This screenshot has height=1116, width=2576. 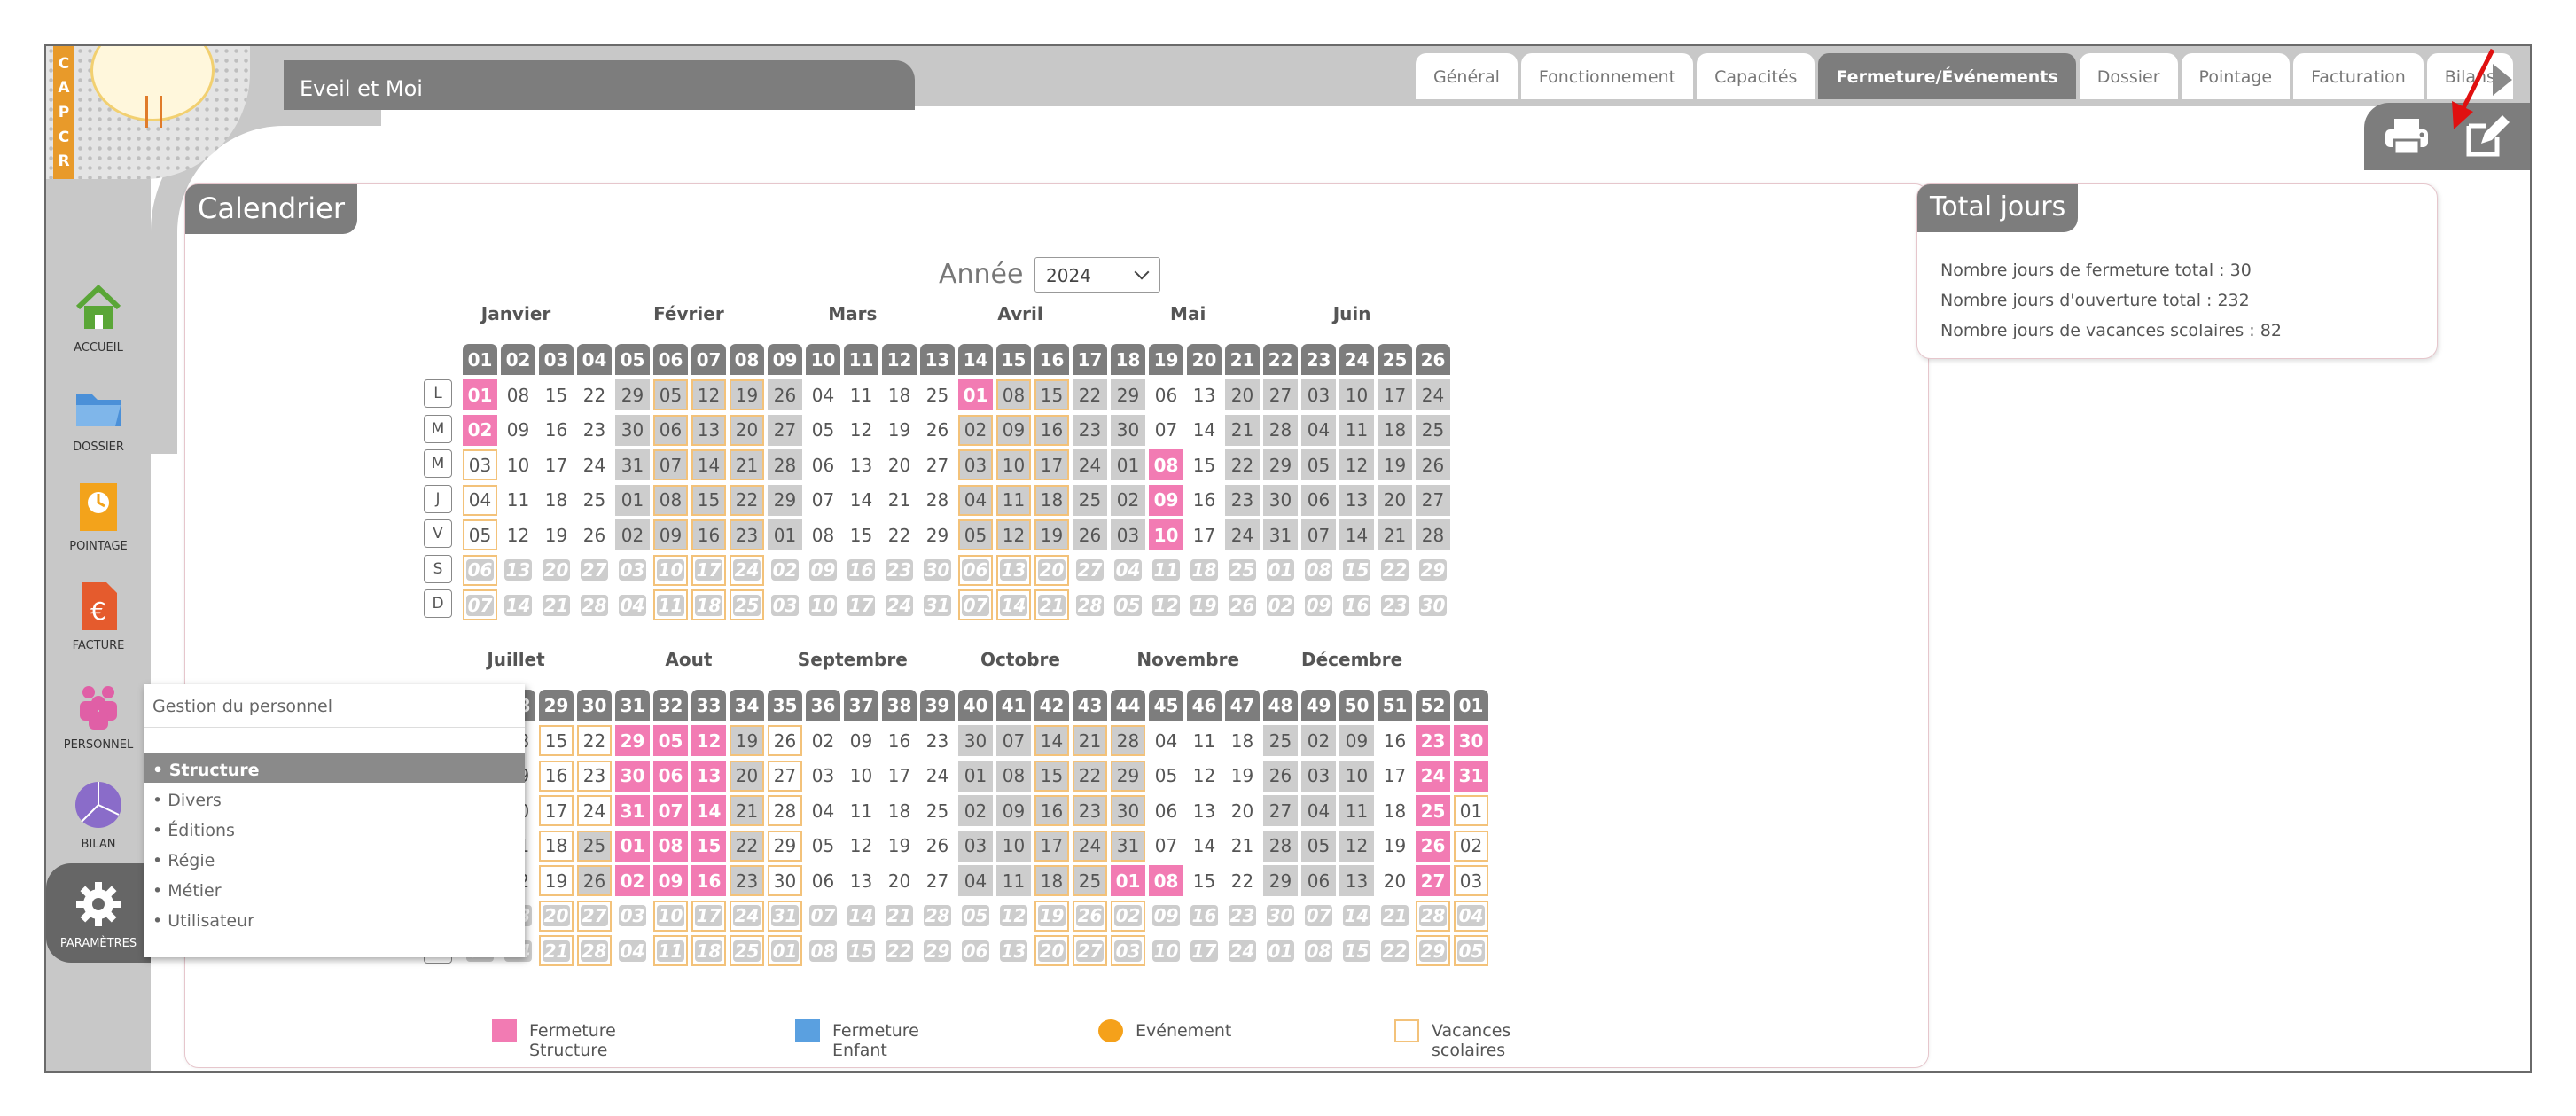 What do you see at coordinates (98, 714) in the screenshot?
I see `nav-item-personnel: PERSONNEL` at bounding box center [98, 714].